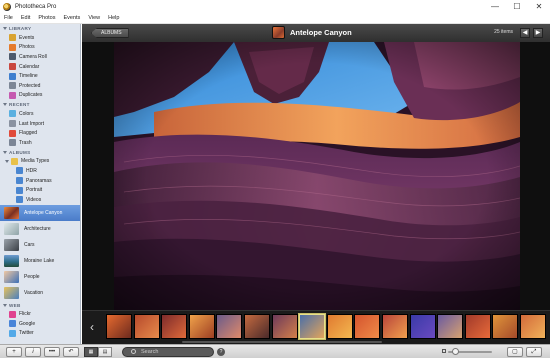  What do you see at coordinates (40, 48) in the screenshot?
I see `sidebar-item-photos: Photos` at bounding box center [40, 48].